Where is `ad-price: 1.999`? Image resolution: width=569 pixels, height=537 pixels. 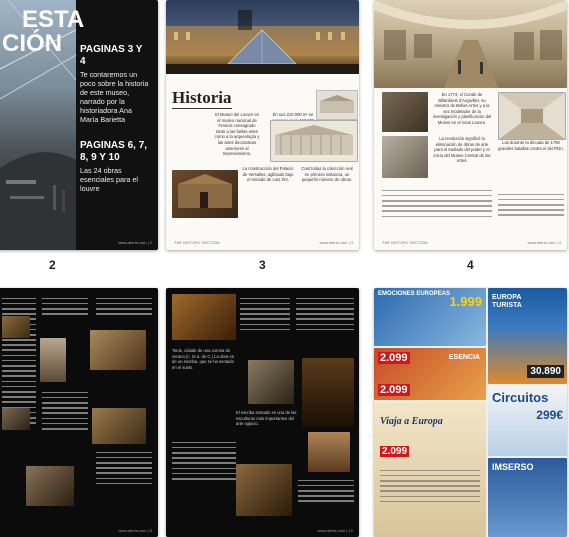 ad-price: 1.999 is located at coordinates (465, 301).